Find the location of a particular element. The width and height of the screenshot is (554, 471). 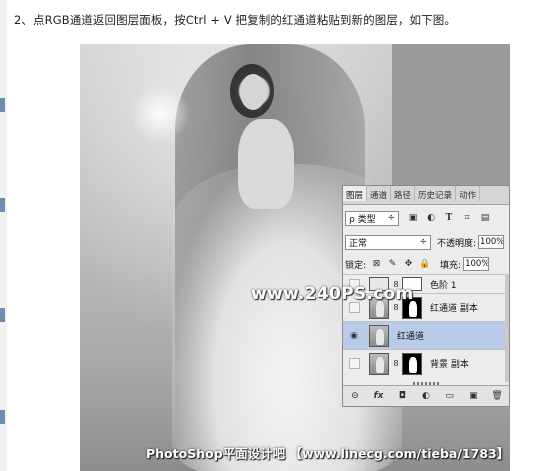

tab-paths: 路径 is located at coordinates (403, 193).